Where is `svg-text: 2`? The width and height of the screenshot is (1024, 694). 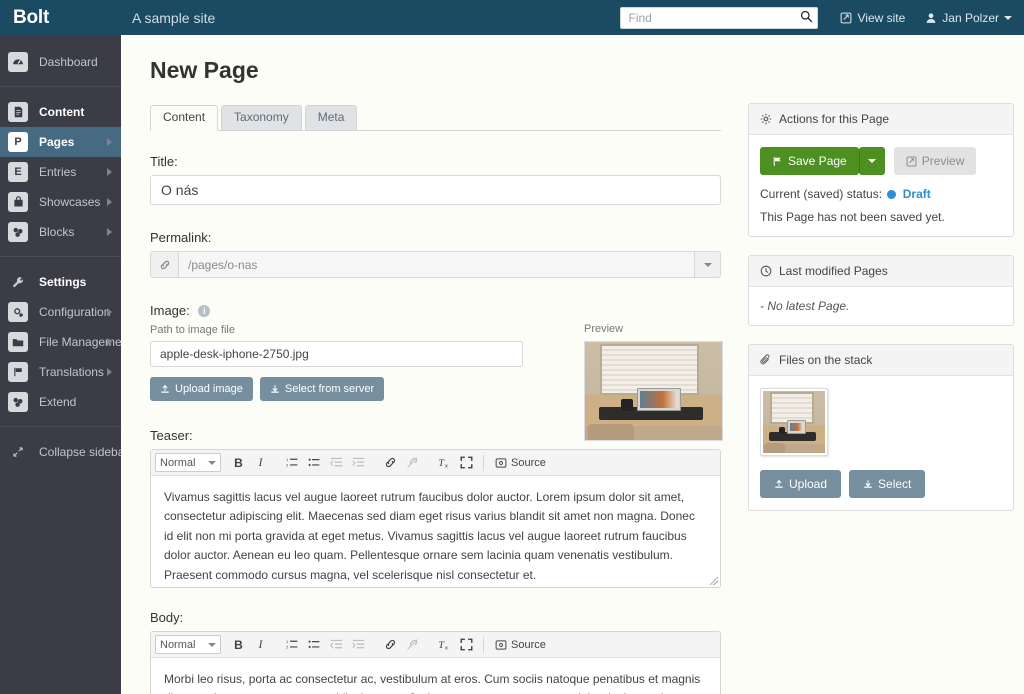 svg-text: 2 is located at coordinates (287, 465).